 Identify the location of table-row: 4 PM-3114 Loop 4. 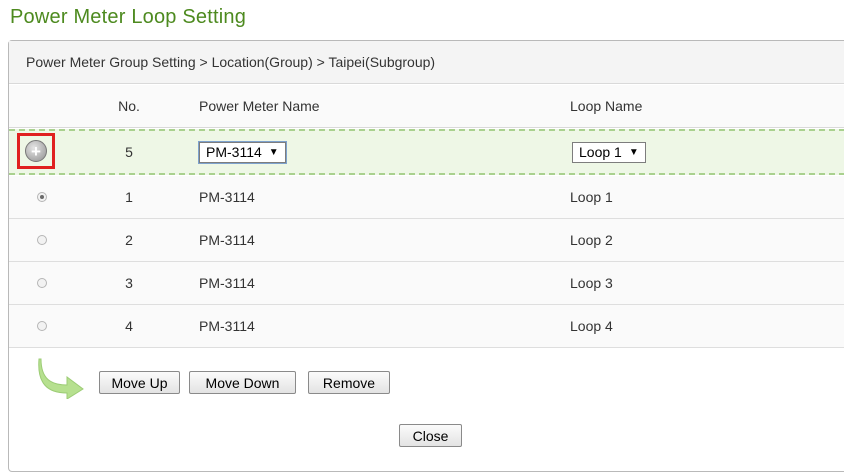
(426, 326).